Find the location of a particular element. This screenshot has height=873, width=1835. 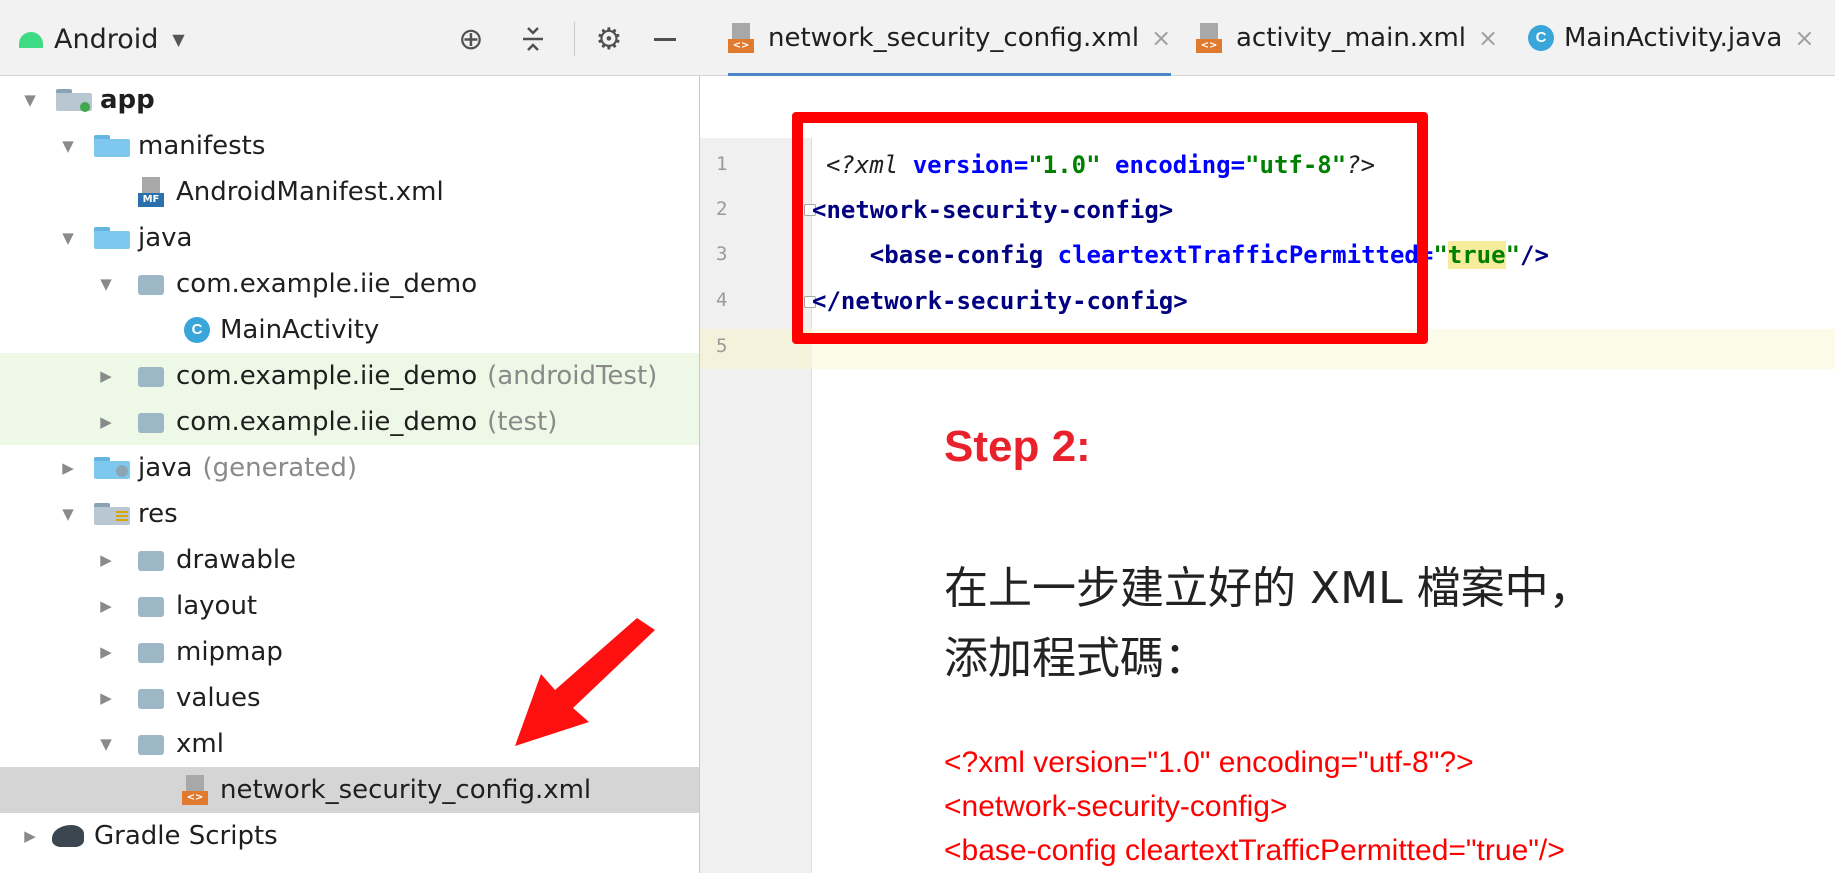

tree-item-manifests: ▼ manifests is located at coordinates (349, 146).